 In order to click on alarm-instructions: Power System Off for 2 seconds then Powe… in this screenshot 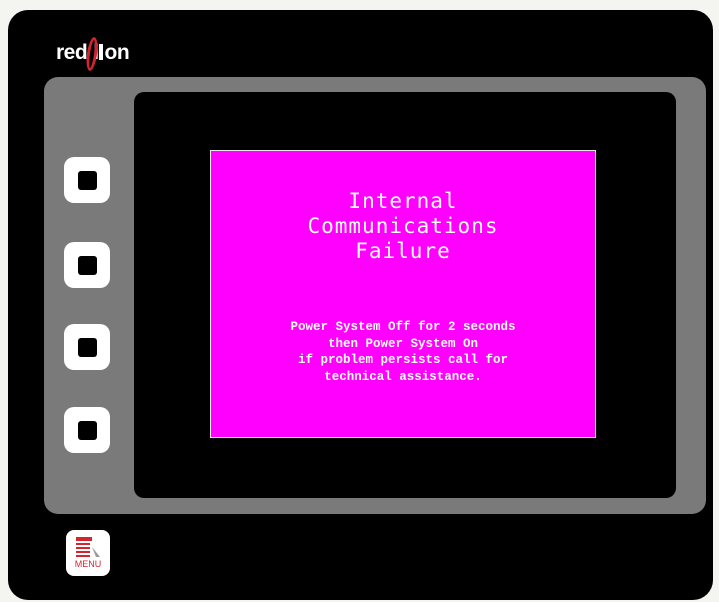, I will do `click(403, 352)`.